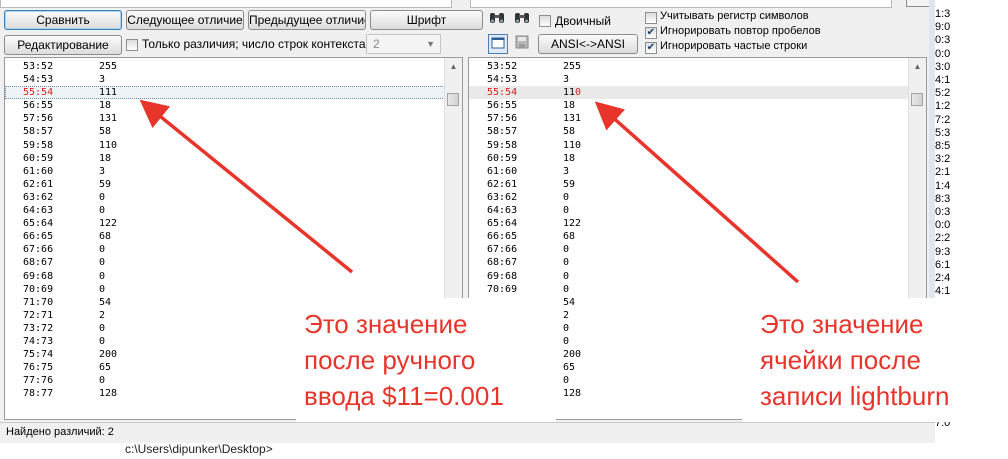 This screenshot has width=1008, height=459. What do you see at coordinates (943, 66) in the screenshot?
I see `console-line: 3:0` at bounding box center [943, 66].